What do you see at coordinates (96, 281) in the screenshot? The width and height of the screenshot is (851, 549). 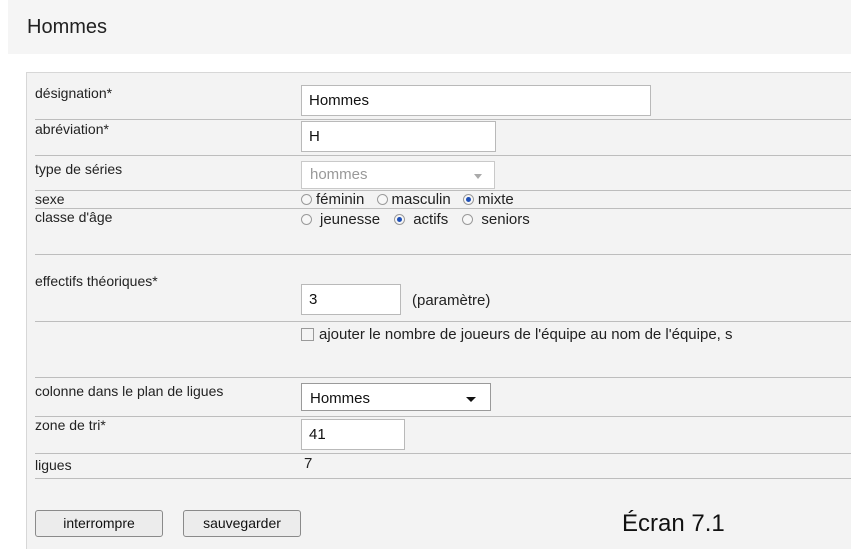 I see `effectifs-label: effectifs théoriques*` at bounding box center [96, 281].